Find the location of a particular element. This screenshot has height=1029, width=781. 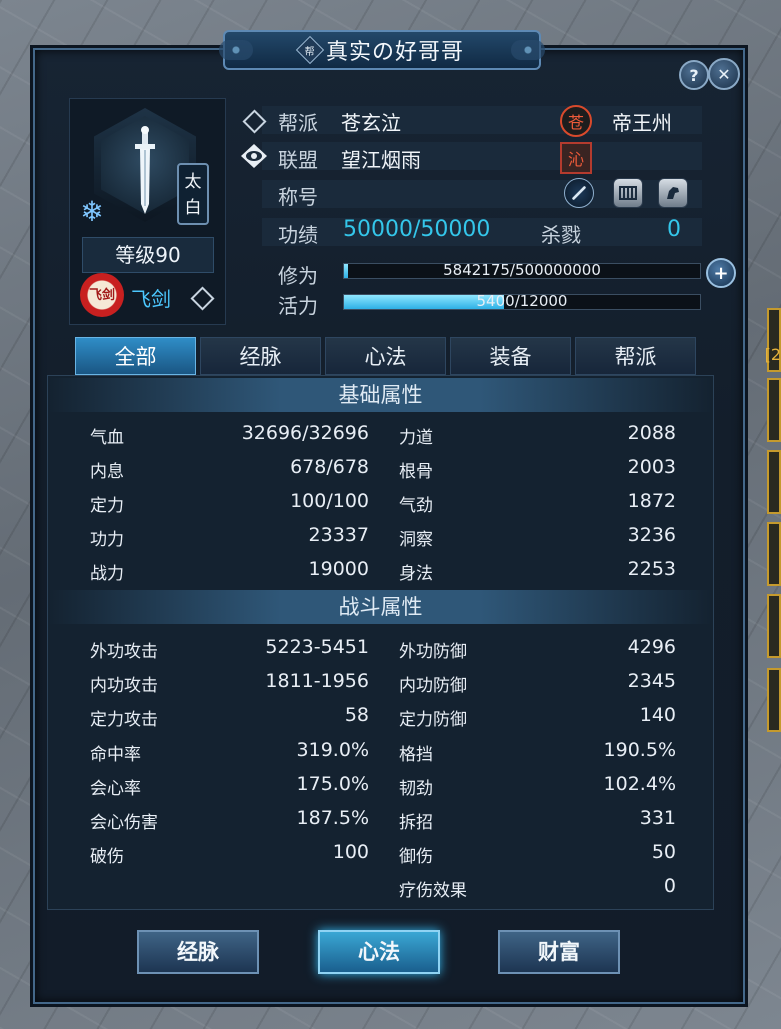

stat-name: 战力 is located at coordinates (107, 574).